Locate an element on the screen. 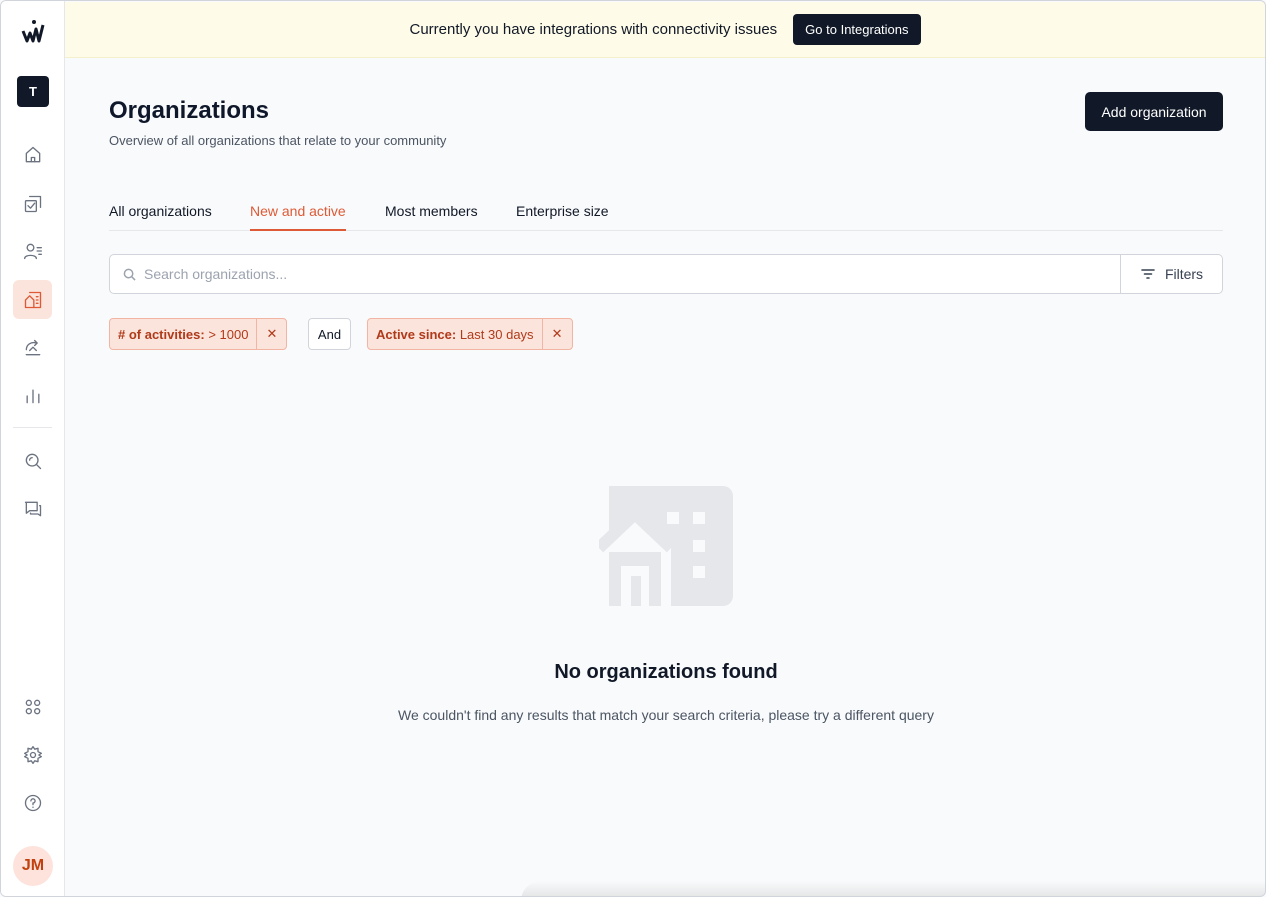  window-shadow is located at coordinates (893, 888).